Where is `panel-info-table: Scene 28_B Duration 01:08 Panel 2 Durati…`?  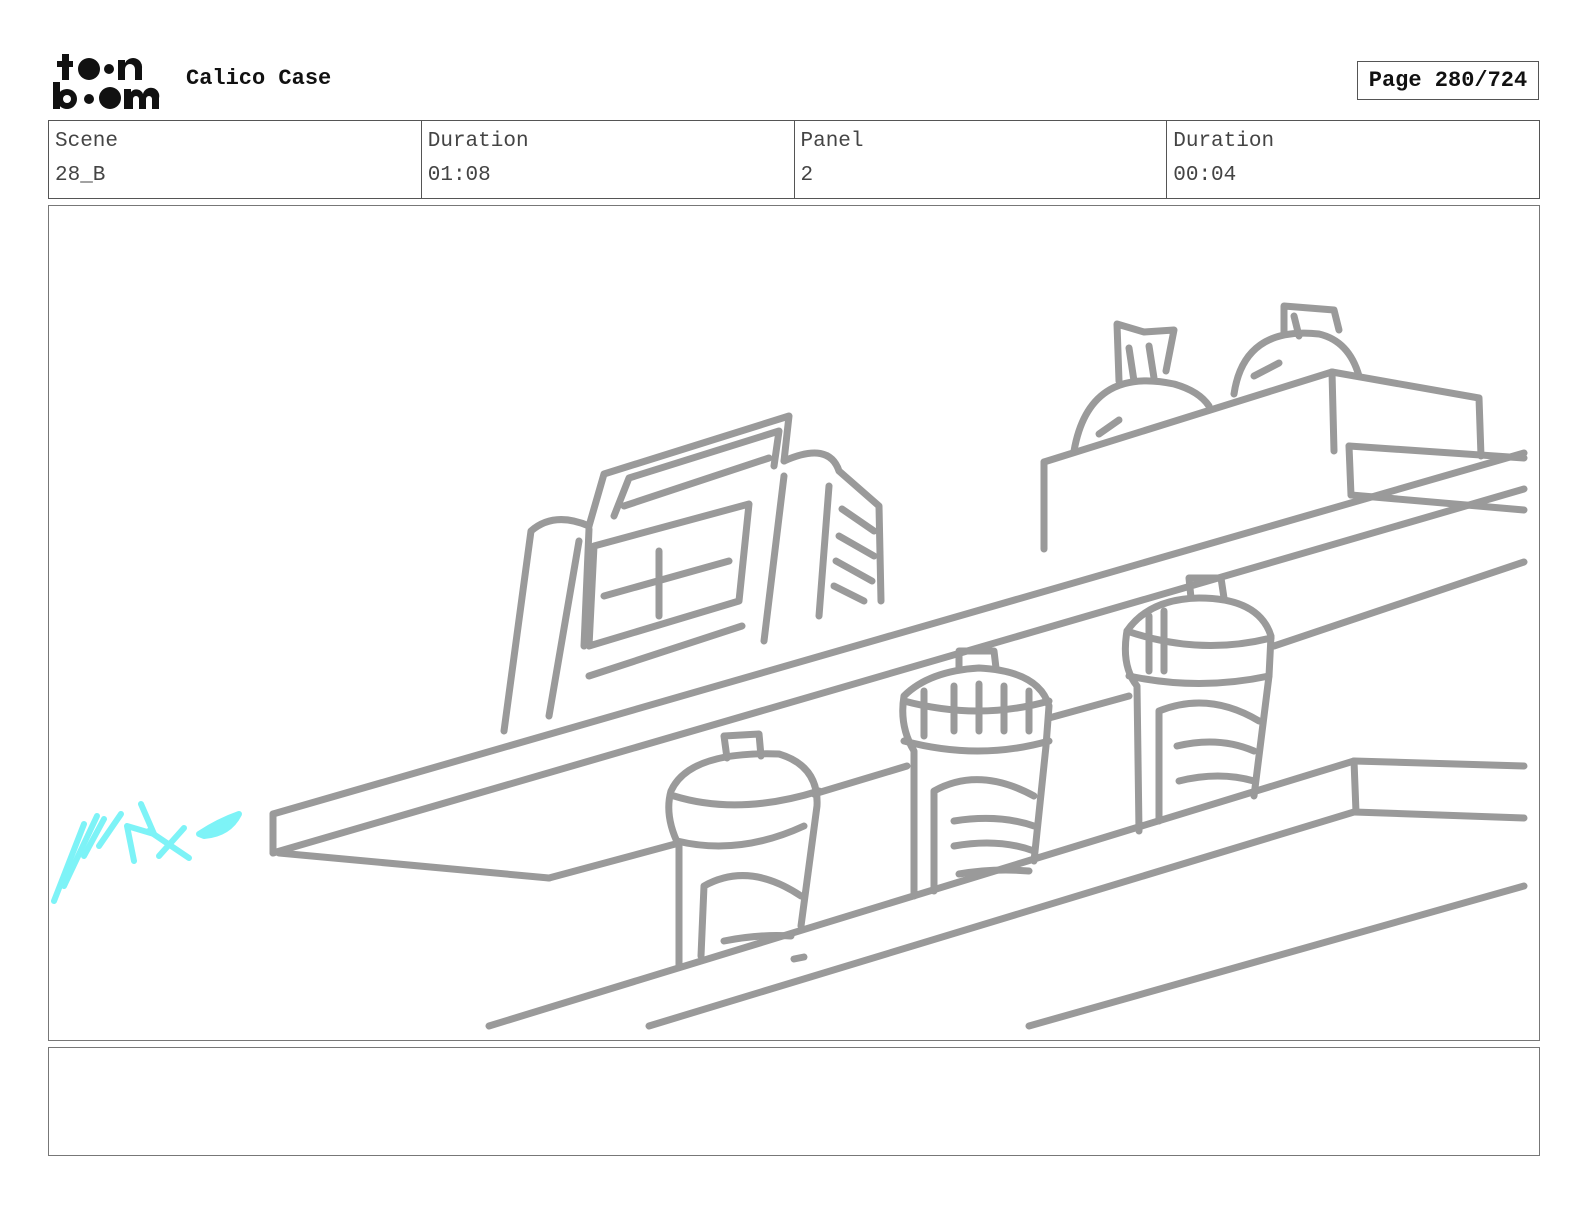
panel-info-table: Scene 28_B Duration 01:08 Panel 2 Durati… is located at coordinates (794, 159).